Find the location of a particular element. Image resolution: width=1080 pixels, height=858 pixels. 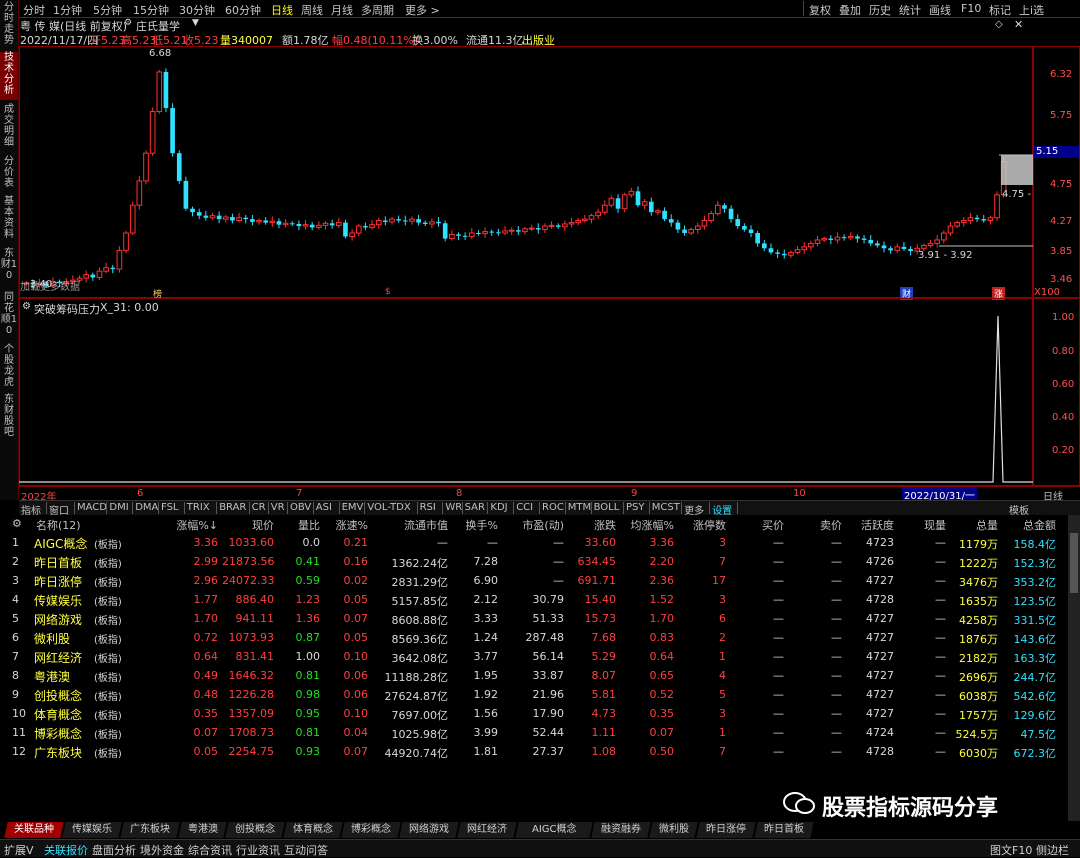

col-activity: 活跃度 is located at coordinates (870, 525).